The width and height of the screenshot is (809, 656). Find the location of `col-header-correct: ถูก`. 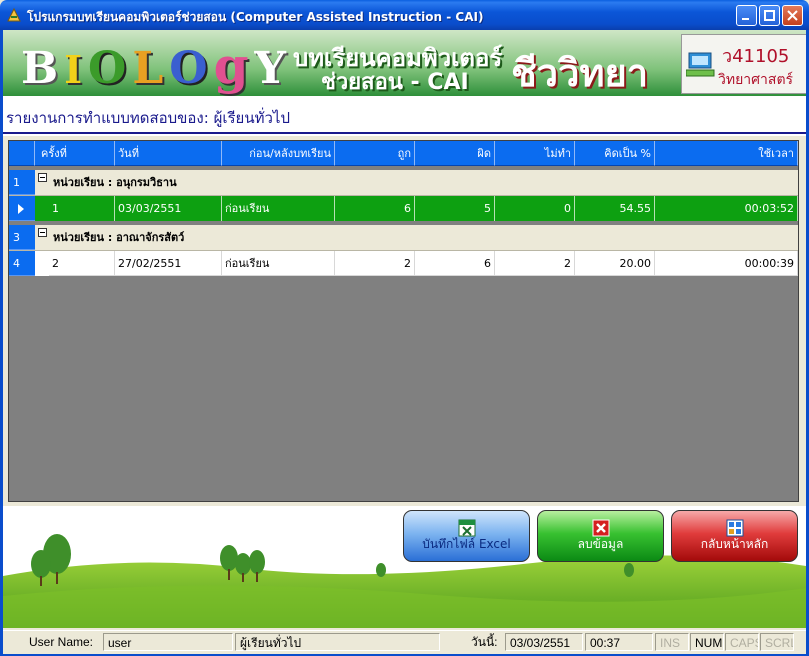

col-header-correct: ถูก is located at coordinates (375, 153).